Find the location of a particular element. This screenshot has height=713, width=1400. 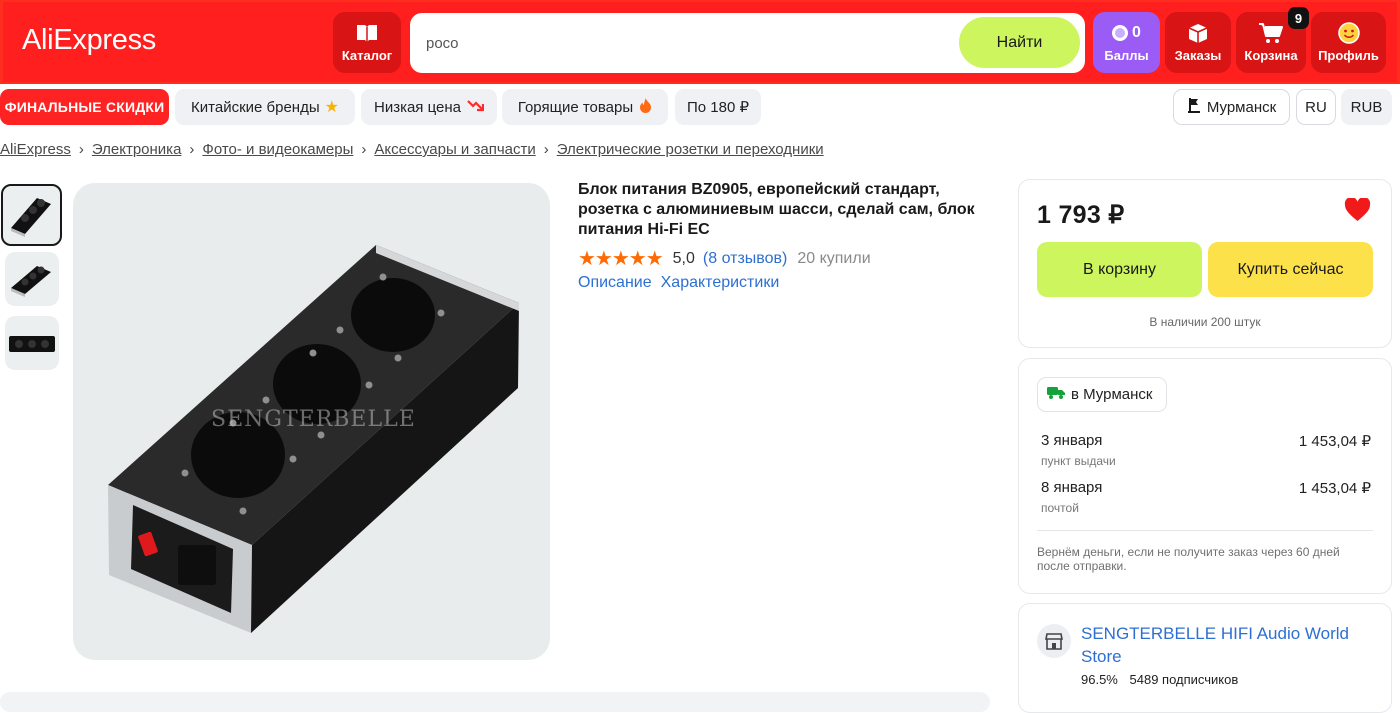

coin-icon is located at coordinates (1120, 33).